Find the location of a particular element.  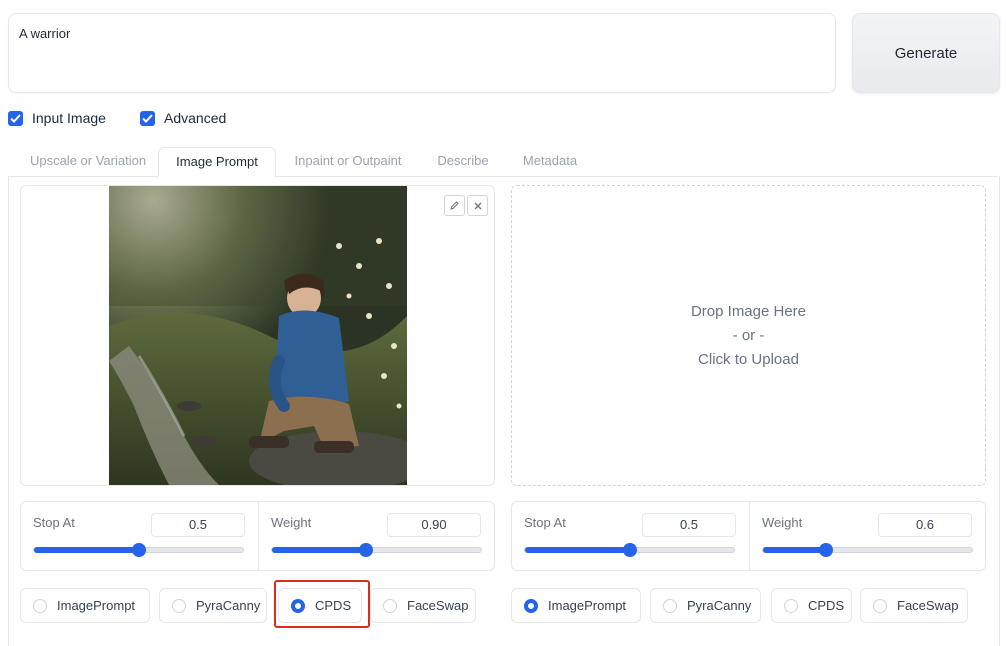

uploaded-photo is located at coordinates (258, 335).